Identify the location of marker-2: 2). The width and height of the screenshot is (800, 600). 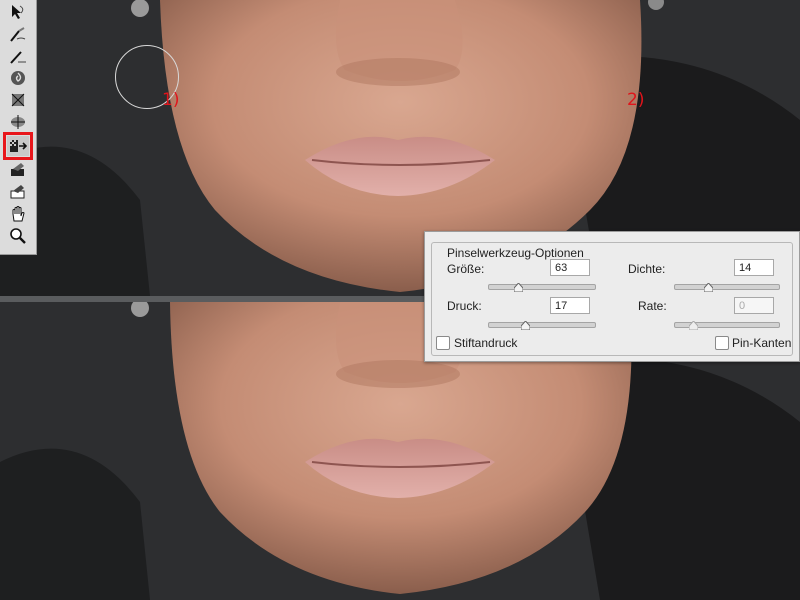
(636, 100).